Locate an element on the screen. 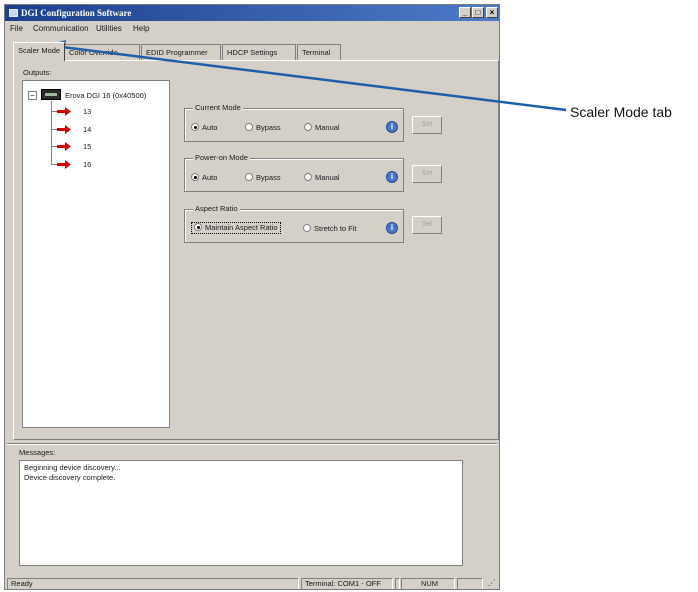 The height and width of the screenshot is (592, 698). status-num: NUM is located at coordinates (428, 583).